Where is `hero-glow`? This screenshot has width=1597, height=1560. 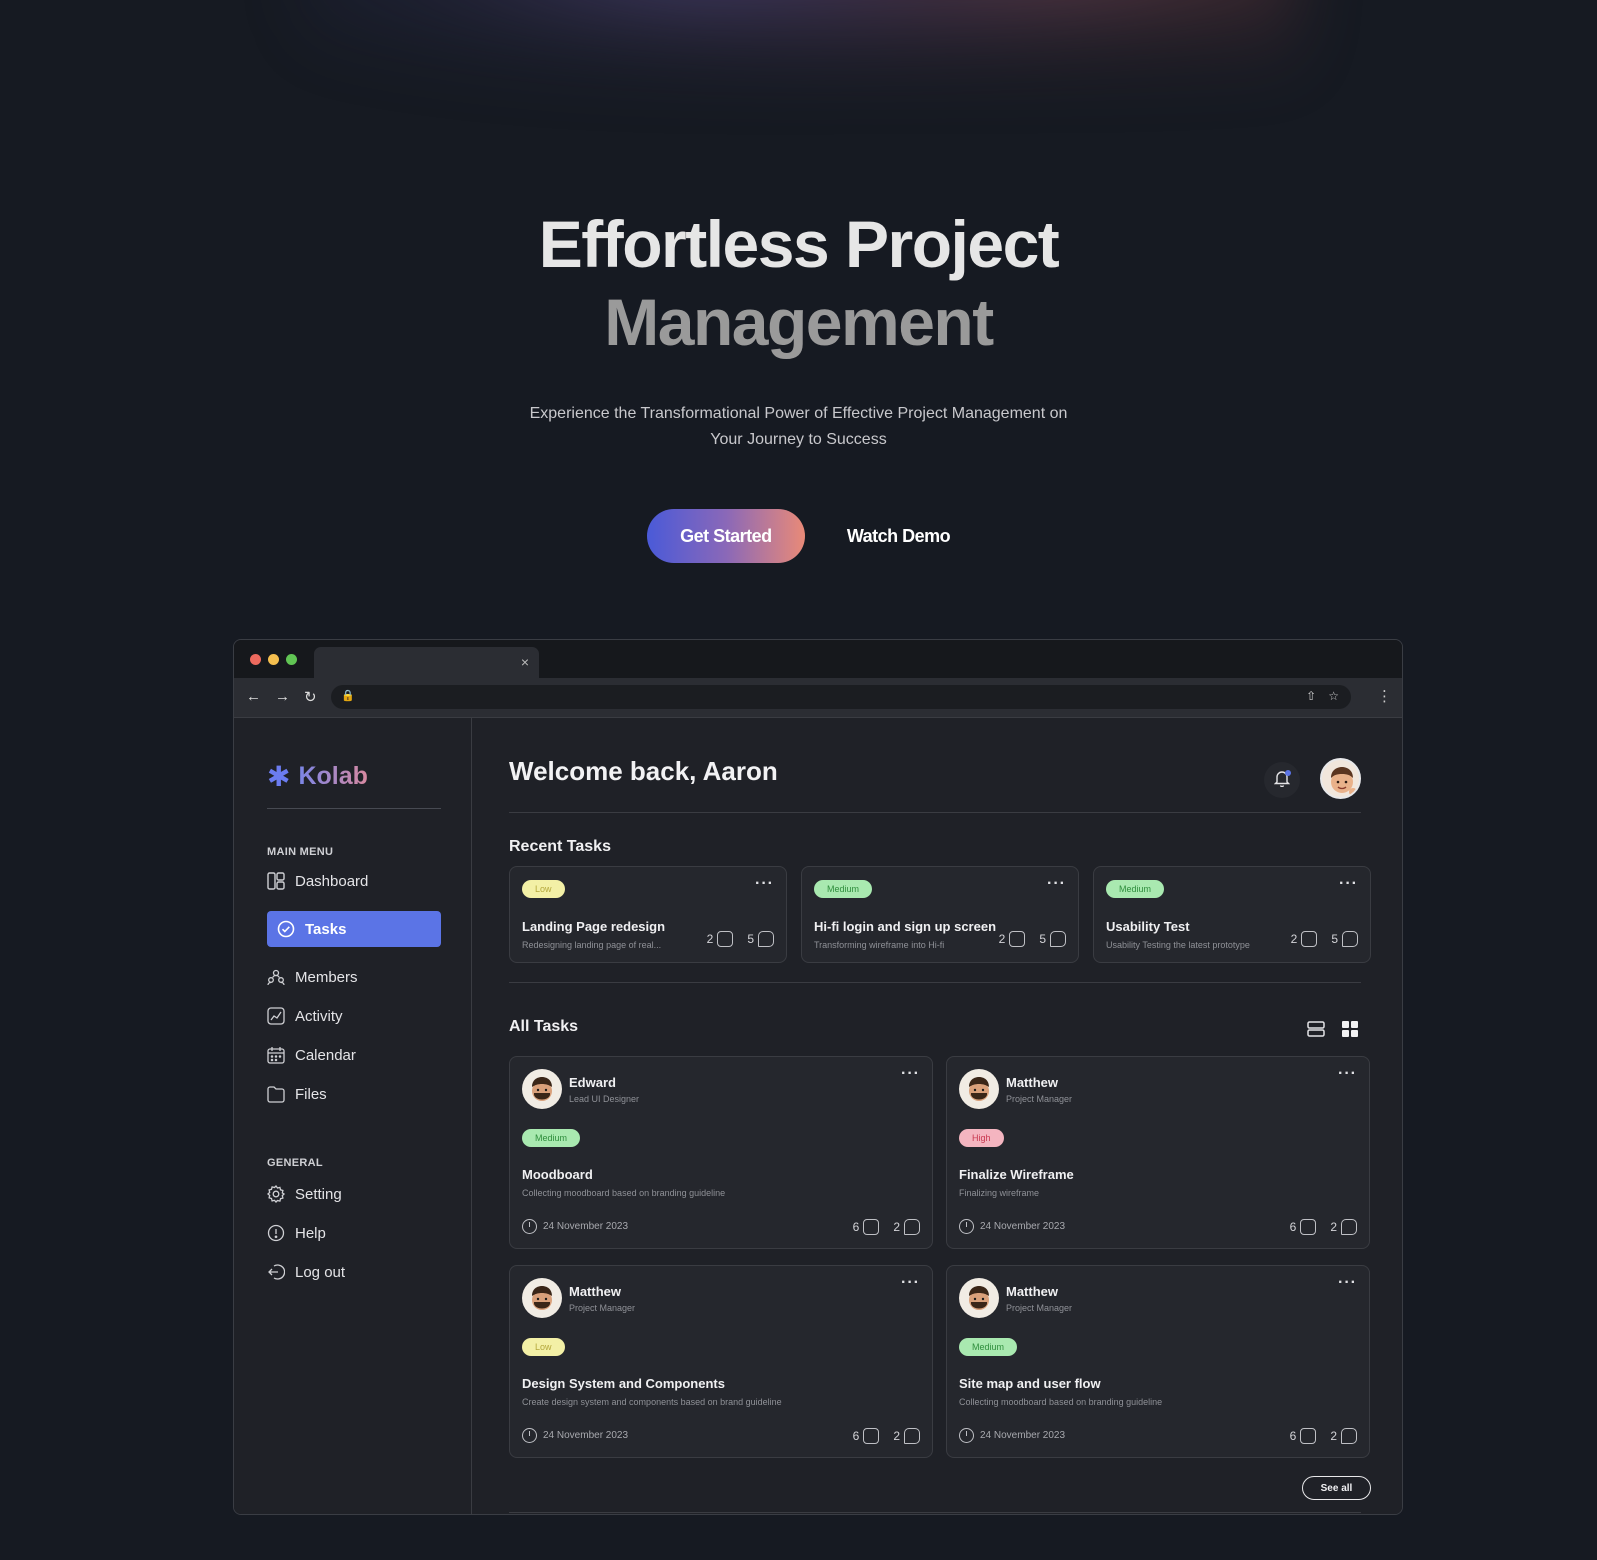 hero-glow is located at coordinates (800, 50).